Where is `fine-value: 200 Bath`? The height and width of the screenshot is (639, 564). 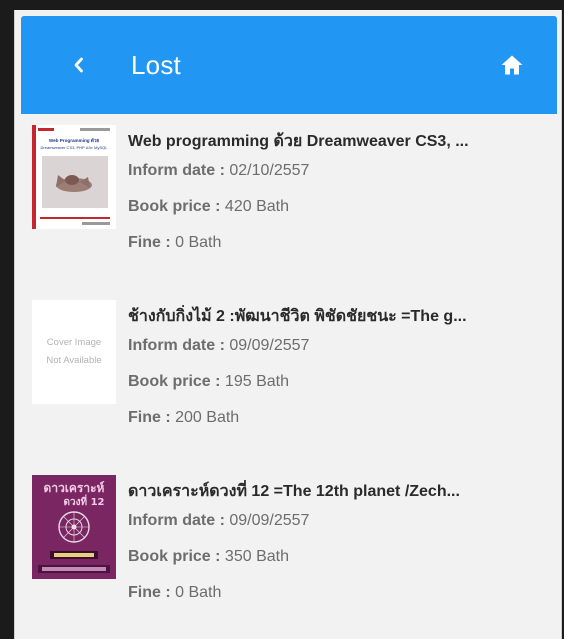
fine-value: 200 Bath is located at coordinates (207, 417).